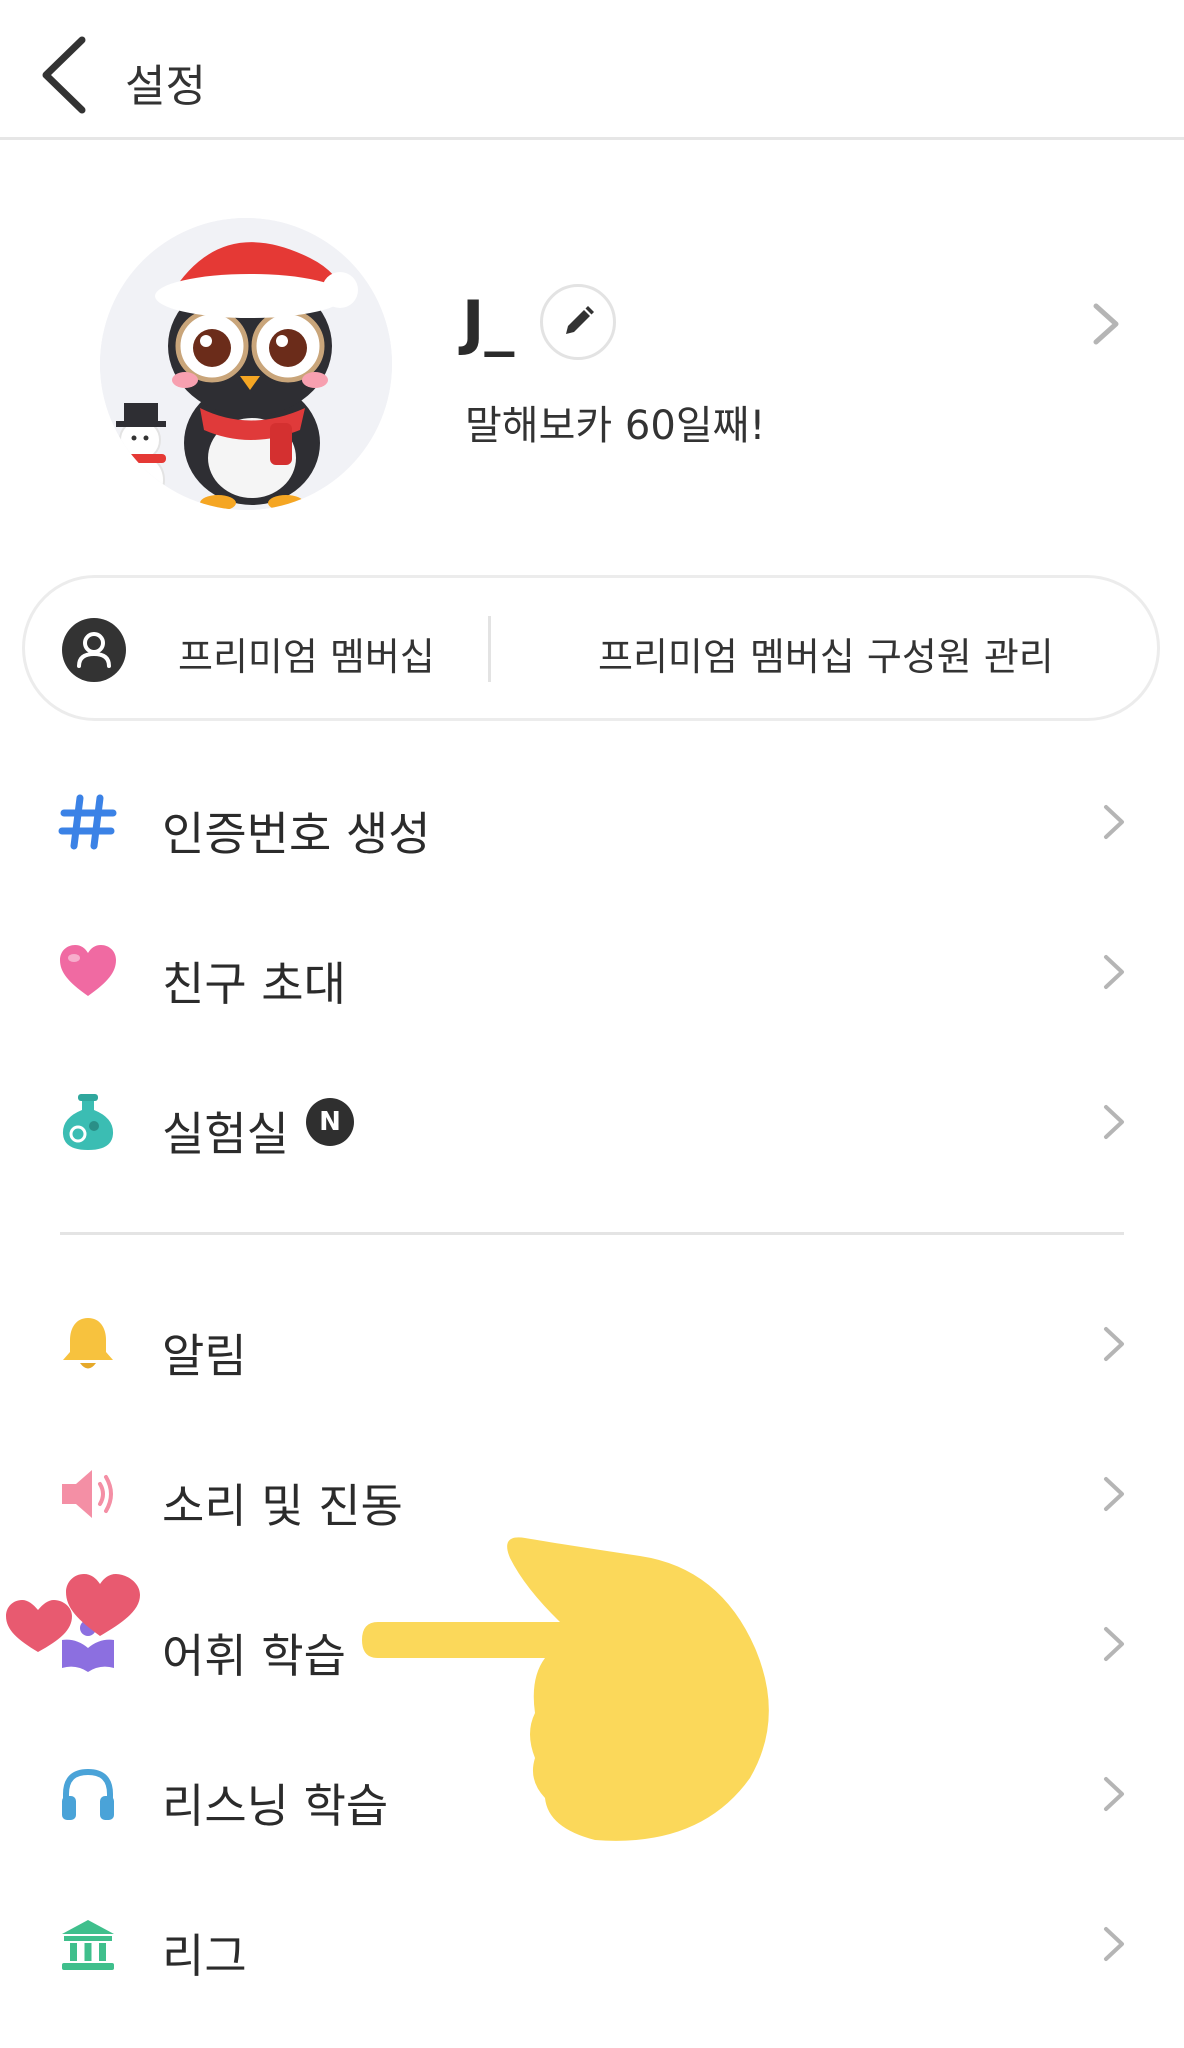  I want to click on page-title: 설정, so click(165, 86).